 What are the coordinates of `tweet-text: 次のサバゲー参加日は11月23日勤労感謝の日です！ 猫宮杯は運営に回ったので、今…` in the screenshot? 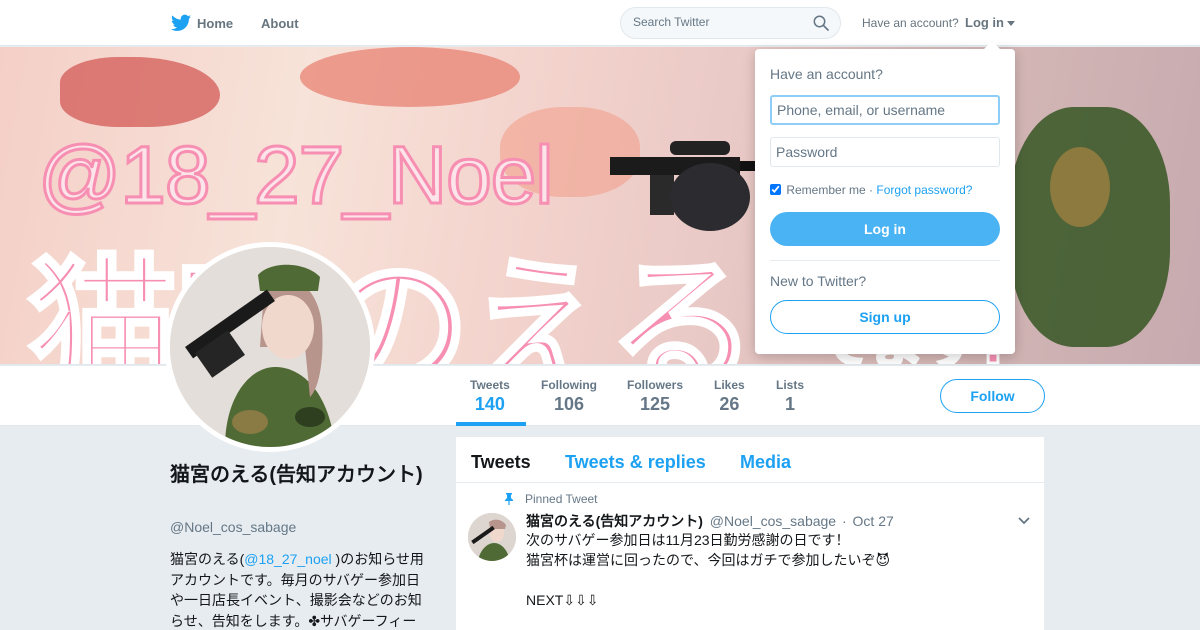 It's located at (708, 570).